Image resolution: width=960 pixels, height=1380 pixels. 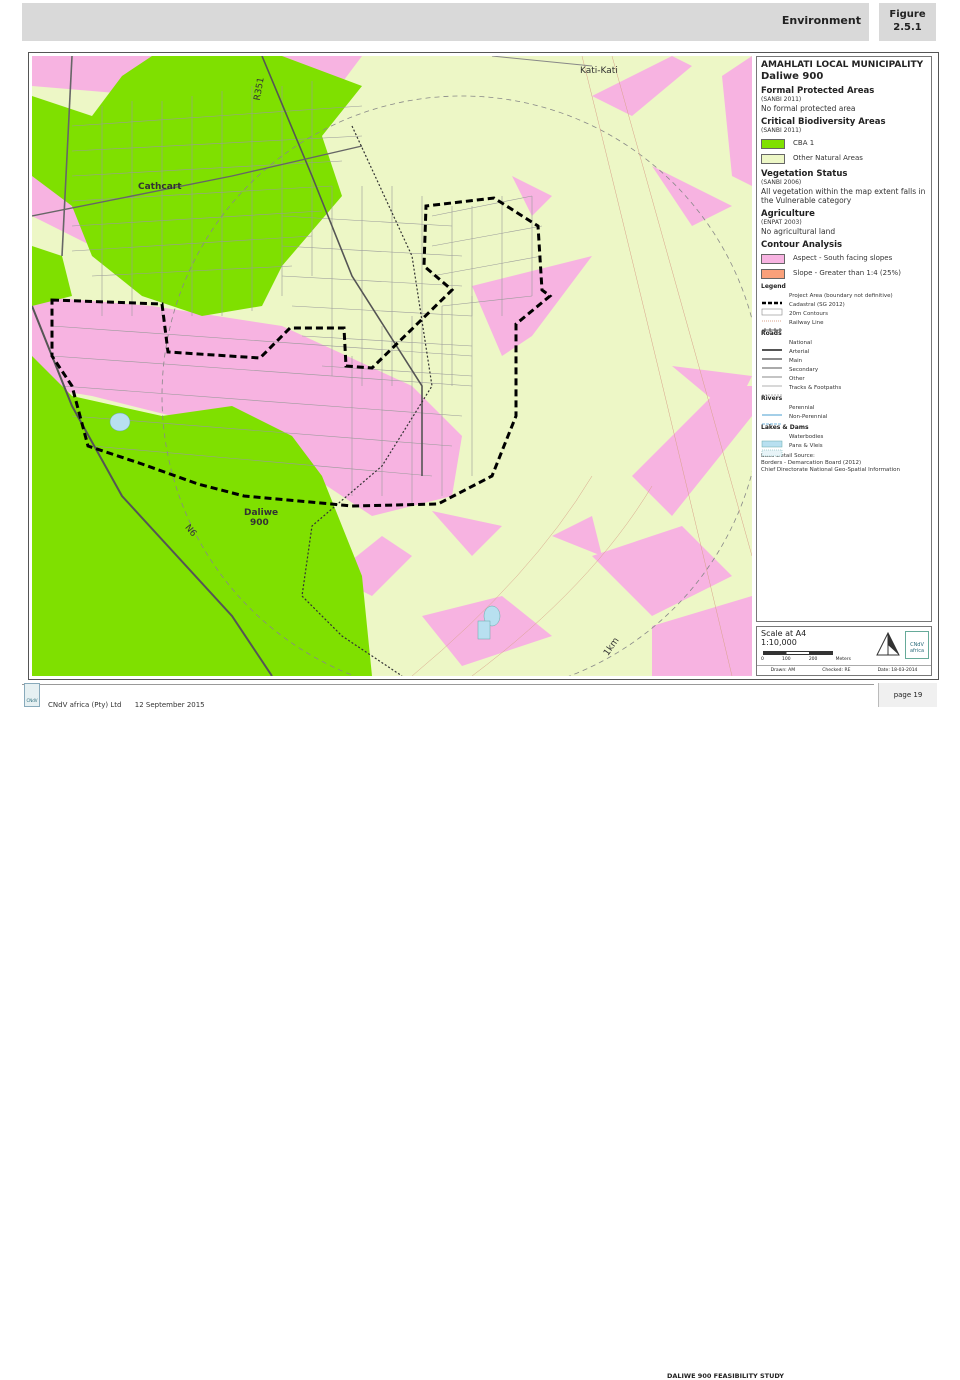 What do you see at coordinates (842, 65) in the screenshot?
I see `legend-municipality: AMAHLATI LOCAL MUNICIPALITY` at bounding box center [842, 65].